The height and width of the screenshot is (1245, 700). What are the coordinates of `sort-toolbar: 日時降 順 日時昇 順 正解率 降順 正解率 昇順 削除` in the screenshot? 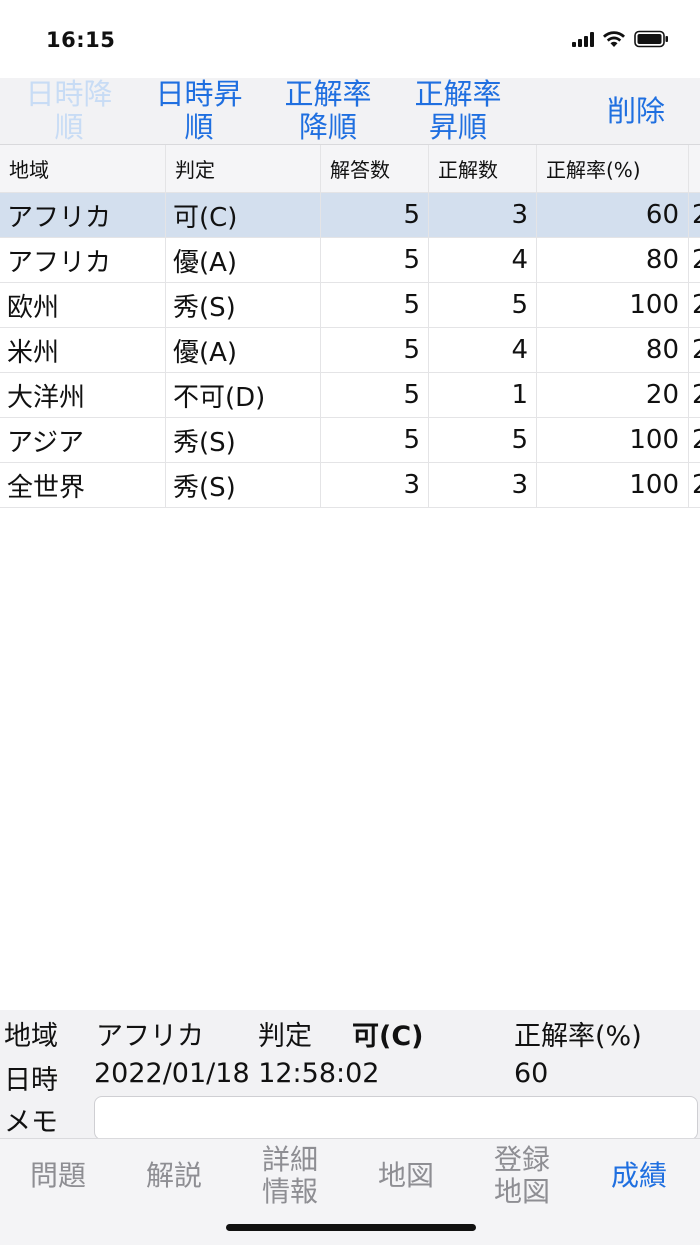 It's located at (350, 111).